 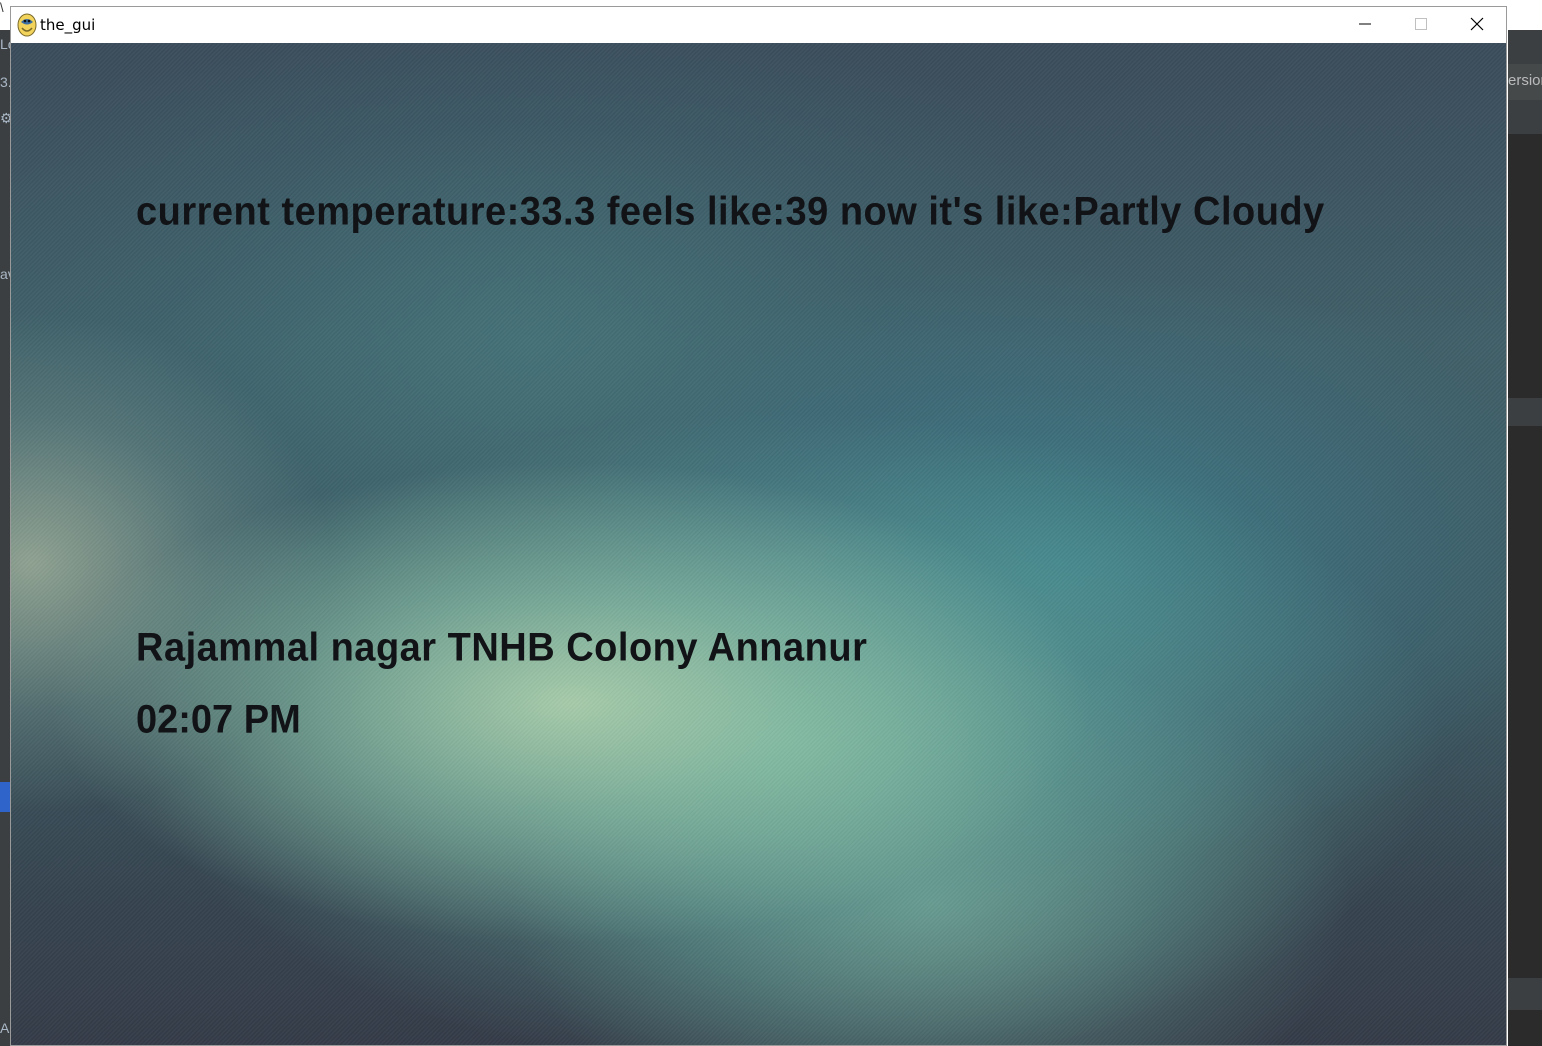 What do you see at coordinates (1525, 412) in the screenshot?
I see `ide-divider` at bounding box center [1525, 412].